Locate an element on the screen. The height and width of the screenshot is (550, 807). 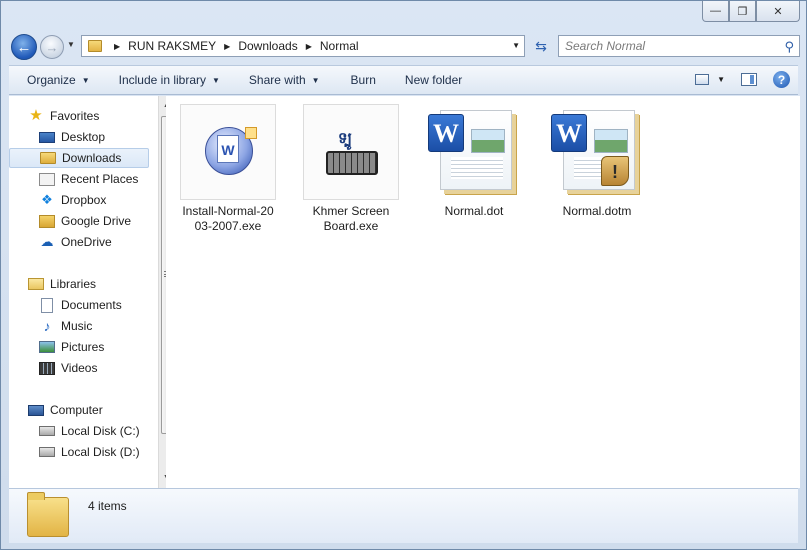
nav-item-pictures: Pictures is located at coordinates (79, 347).